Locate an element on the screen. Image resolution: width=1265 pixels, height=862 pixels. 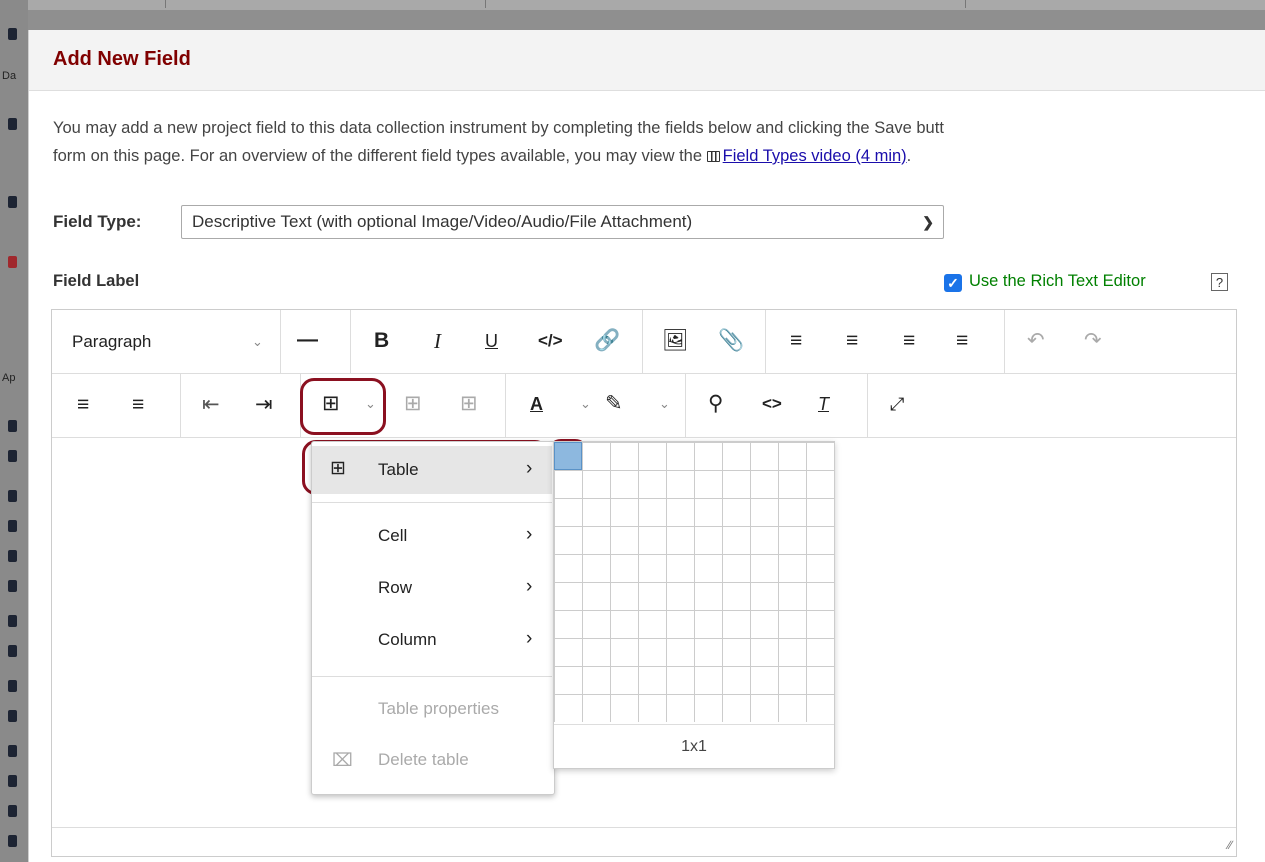
sidebar-fragment-text: Ap is located at coordinates (9, 378).